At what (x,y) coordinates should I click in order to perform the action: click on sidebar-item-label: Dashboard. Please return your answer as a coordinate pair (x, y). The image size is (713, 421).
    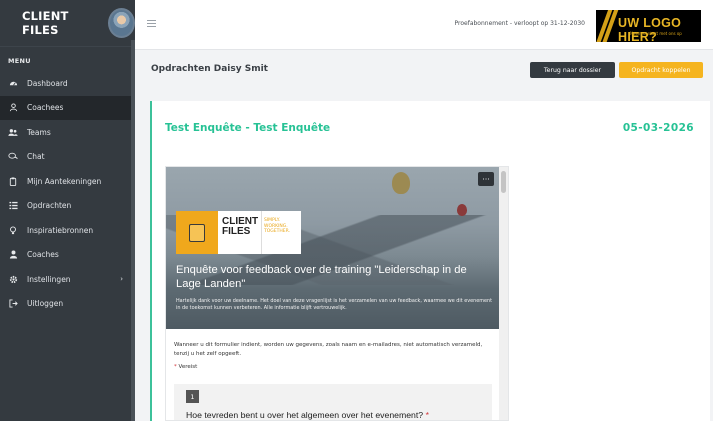
    Looking at the image, I should click on (47, 83).